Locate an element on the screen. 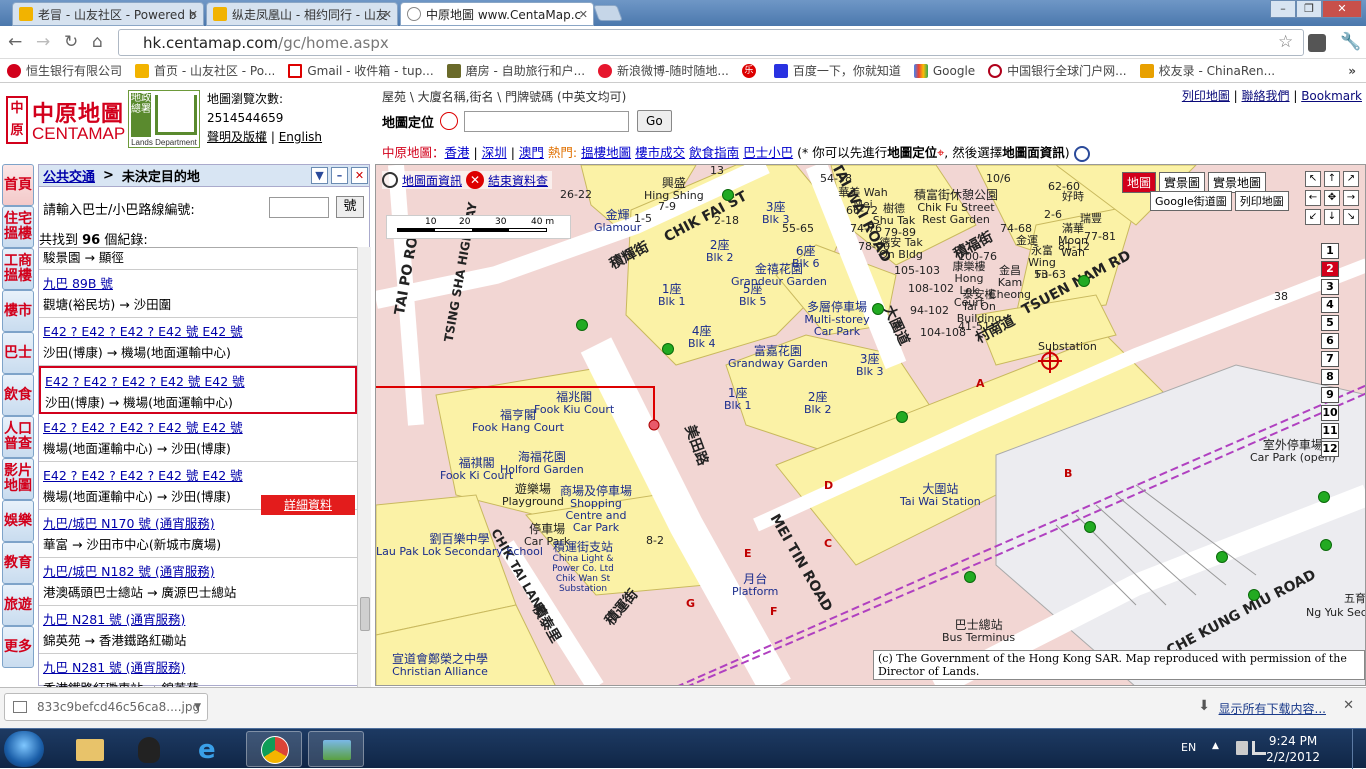 This screenshot has height=769, width=1366. minimize-button: – is located at coordinates (1283, 9).